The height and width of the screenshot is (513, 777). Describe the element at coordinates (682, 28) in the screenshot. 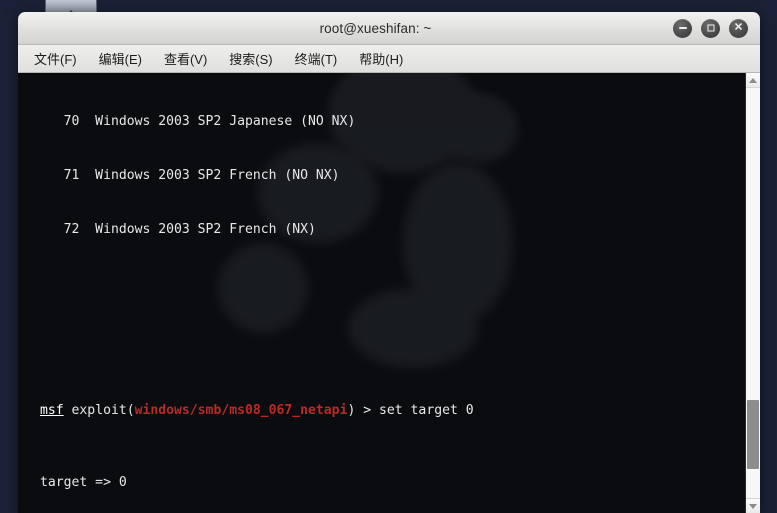

I see `minimize-button` at that location.